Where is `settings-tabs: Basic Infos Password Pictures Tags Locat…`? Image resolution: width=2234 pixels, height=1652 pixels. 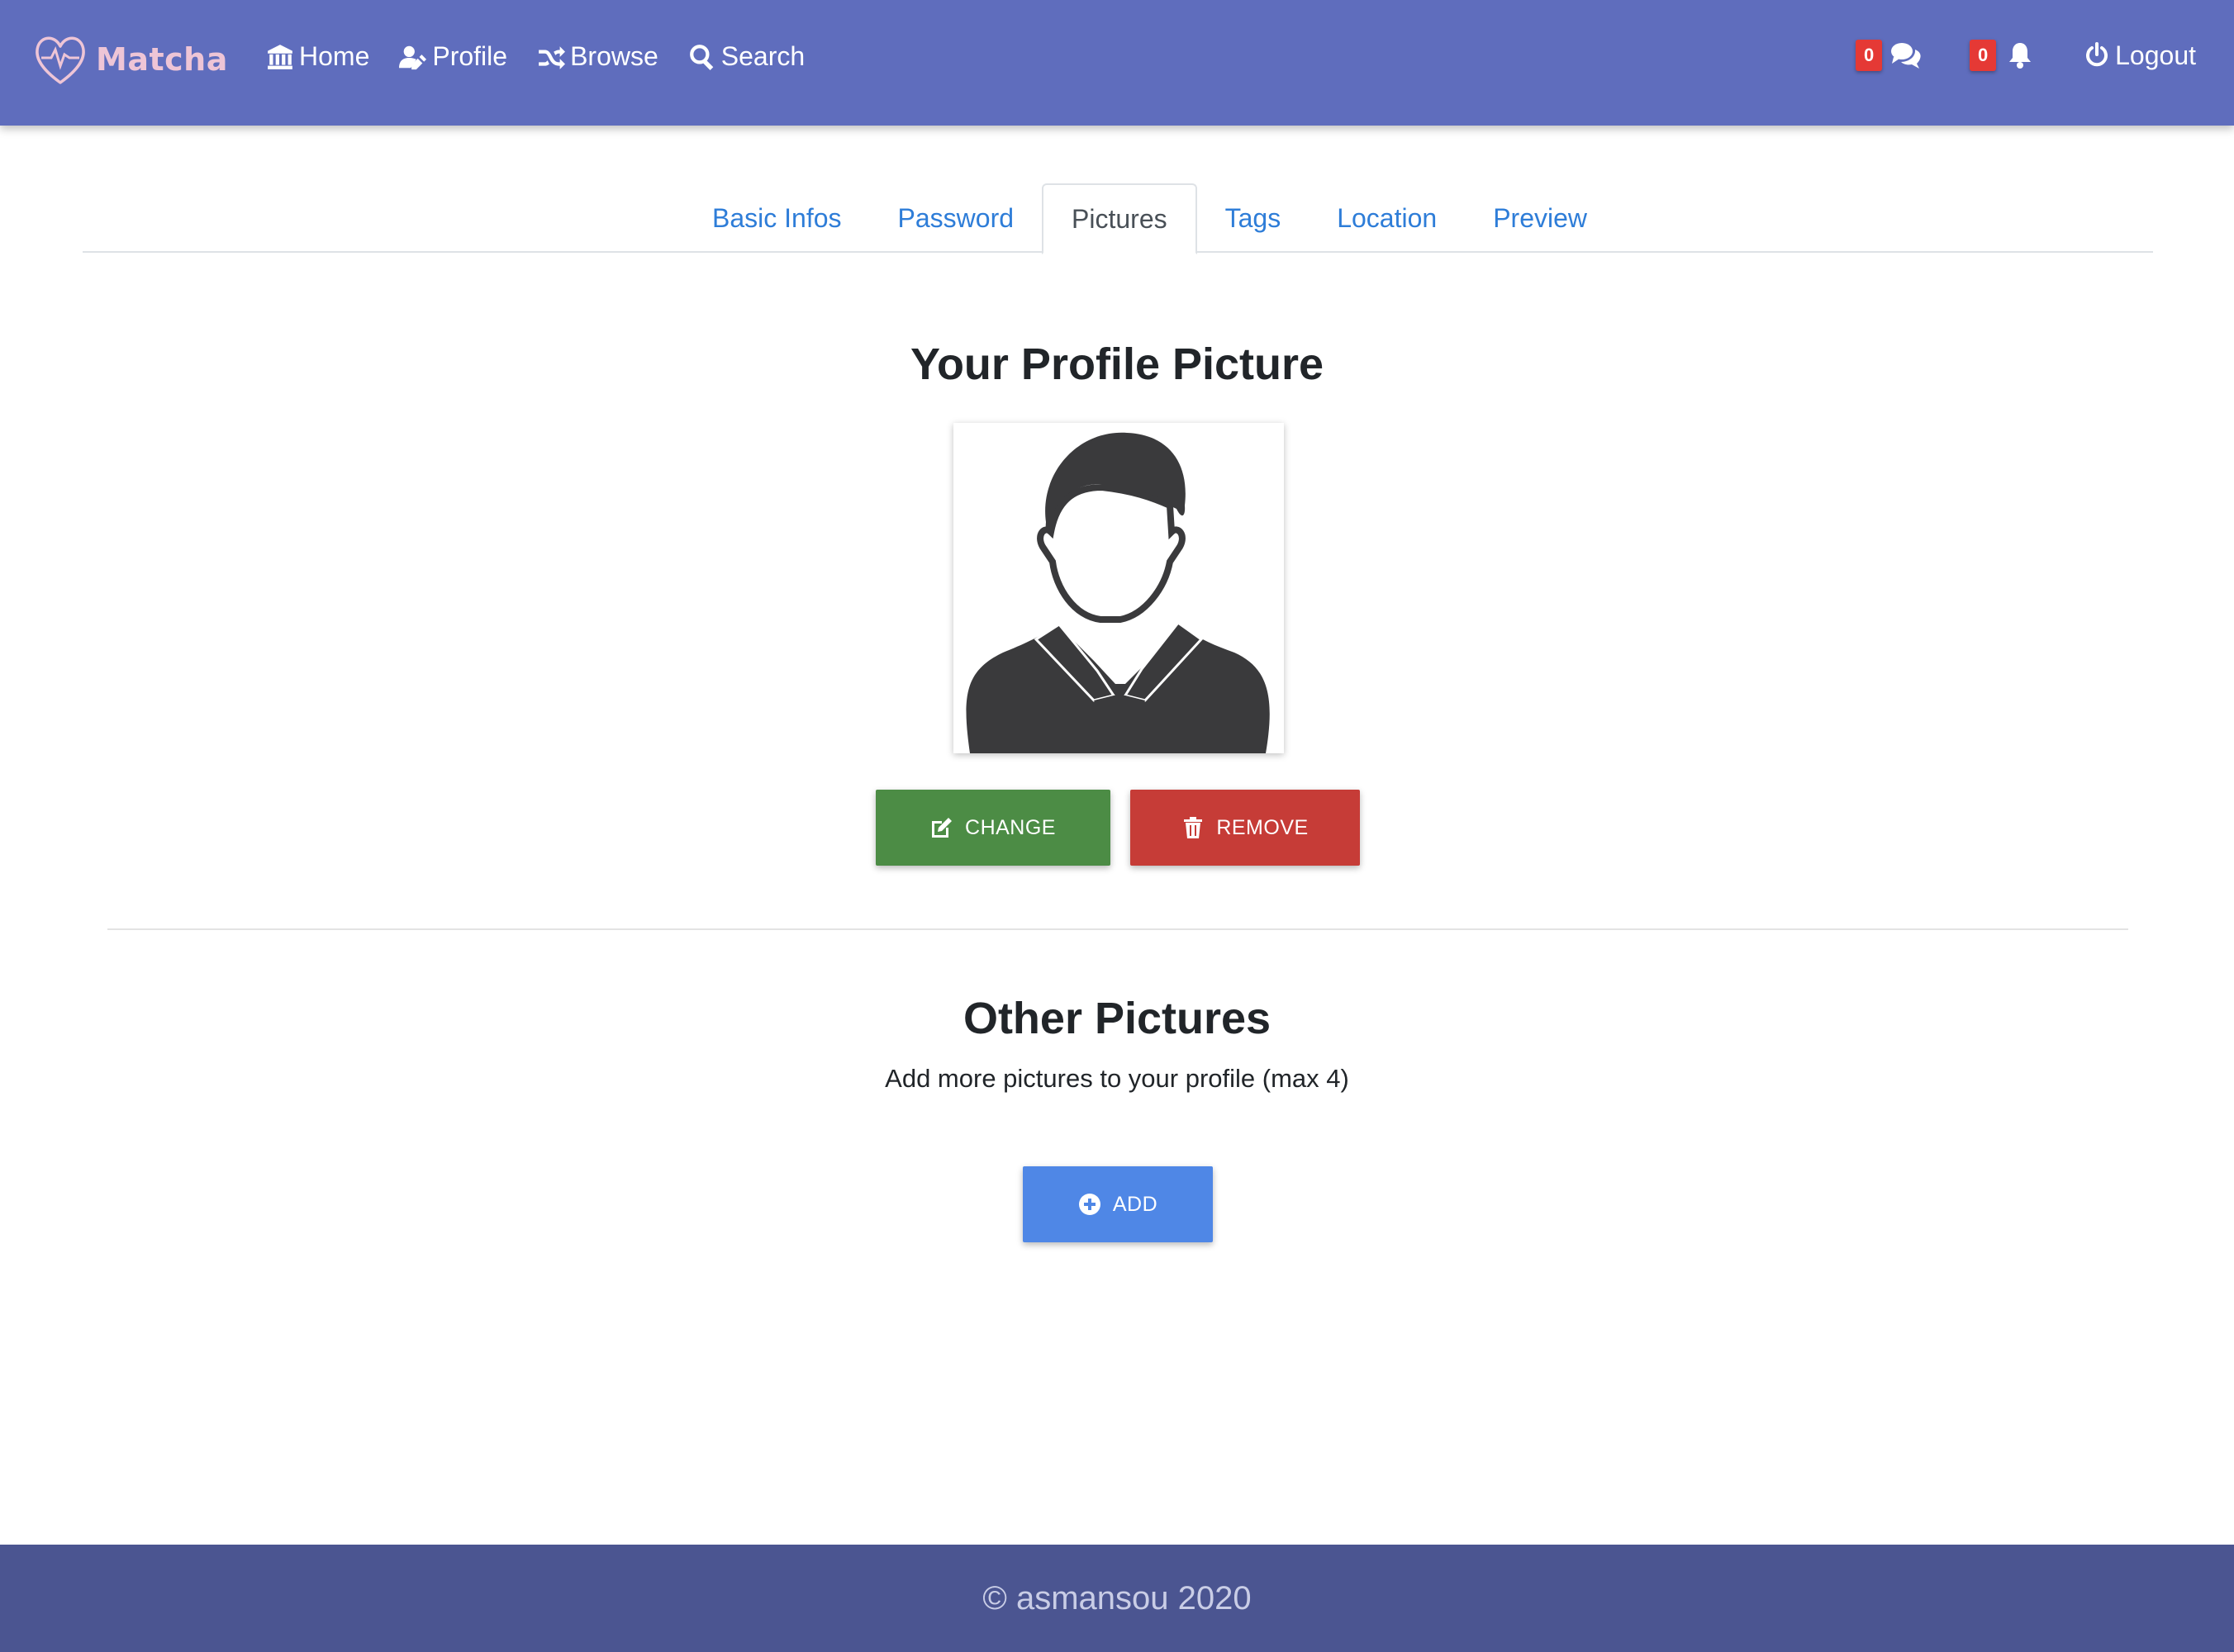 settings-tabs: Basic Infos Password Pictures Tags Locat… is located at coordinates (1118, 218).